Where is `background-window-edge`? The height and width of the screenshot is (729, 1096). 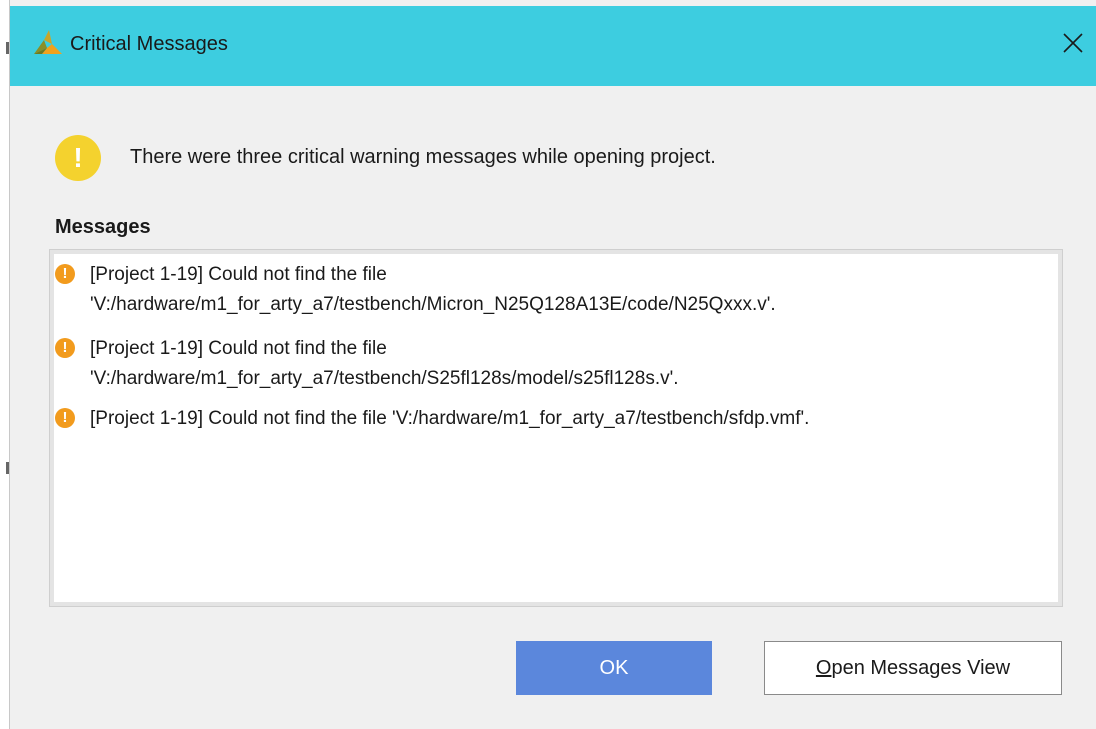
background-window-edge is located at coordinates (5, 364).